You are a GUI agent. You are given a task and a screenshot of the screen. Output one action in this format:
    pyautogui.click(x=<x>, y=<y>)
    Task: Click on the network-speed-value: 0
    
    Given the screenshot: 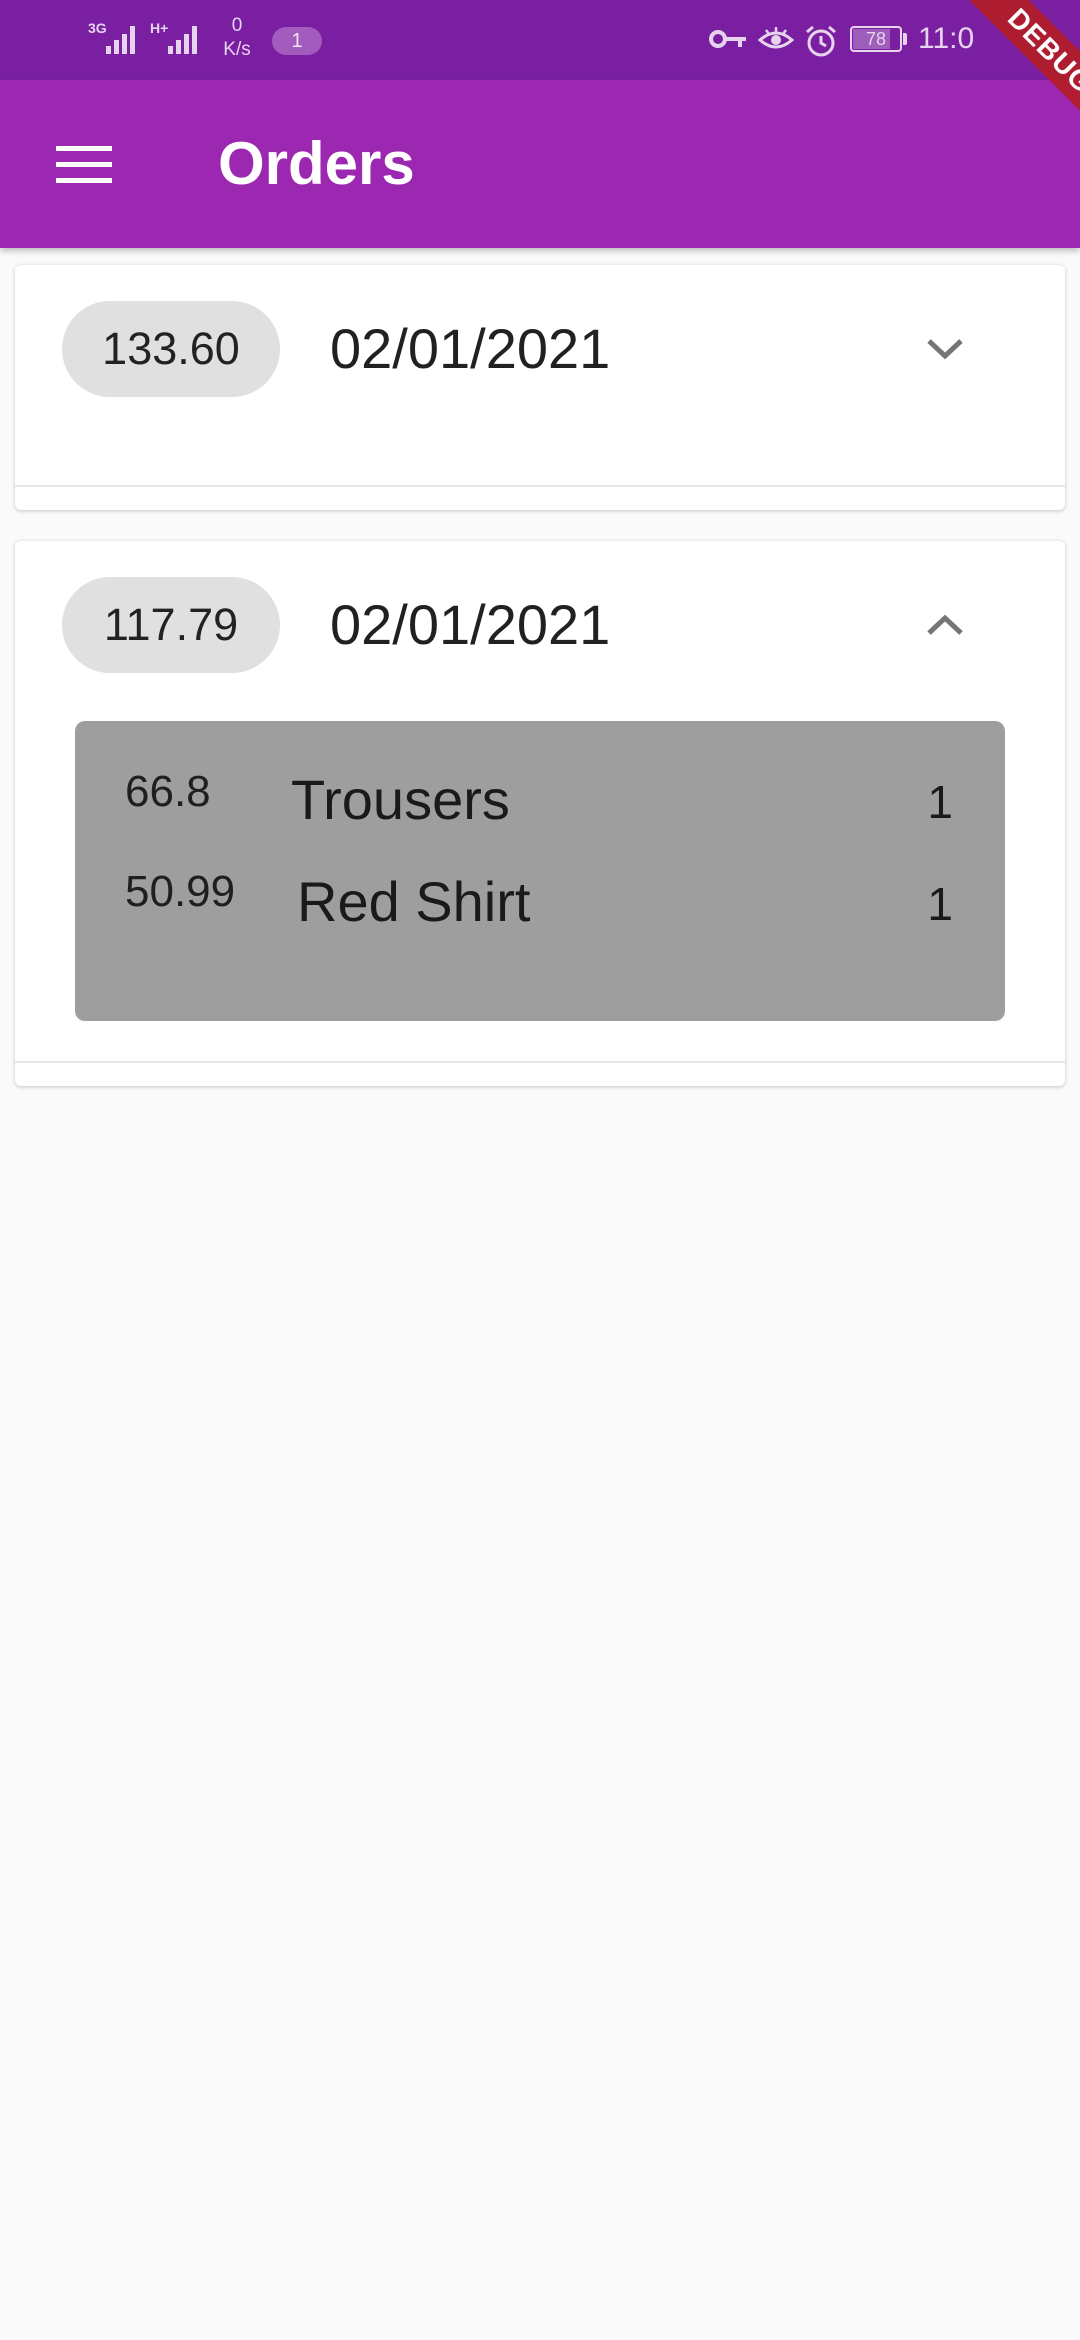 What is the action you would take?
    pyautogui.click(x=237, y=25)
    